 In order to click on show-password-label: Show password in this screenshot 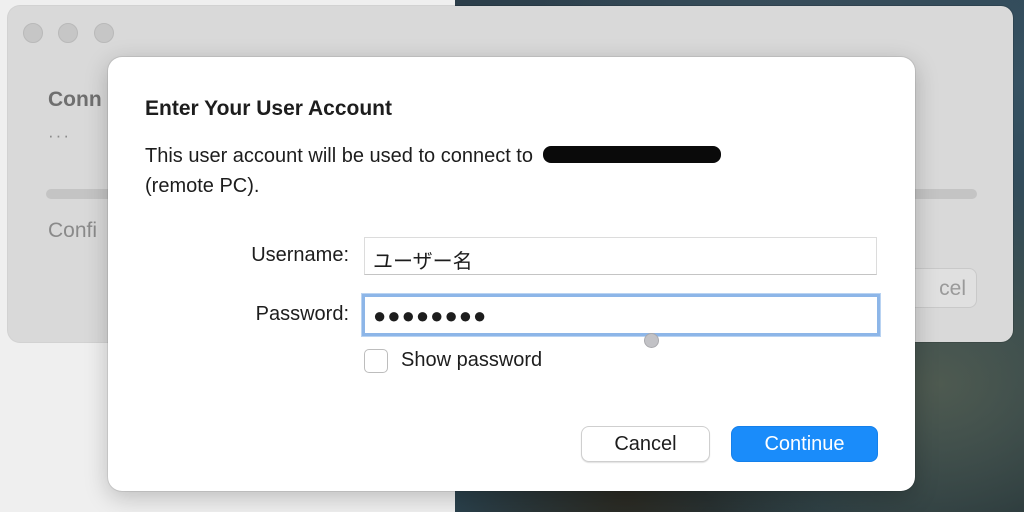, I will do `click(471, 360)`.